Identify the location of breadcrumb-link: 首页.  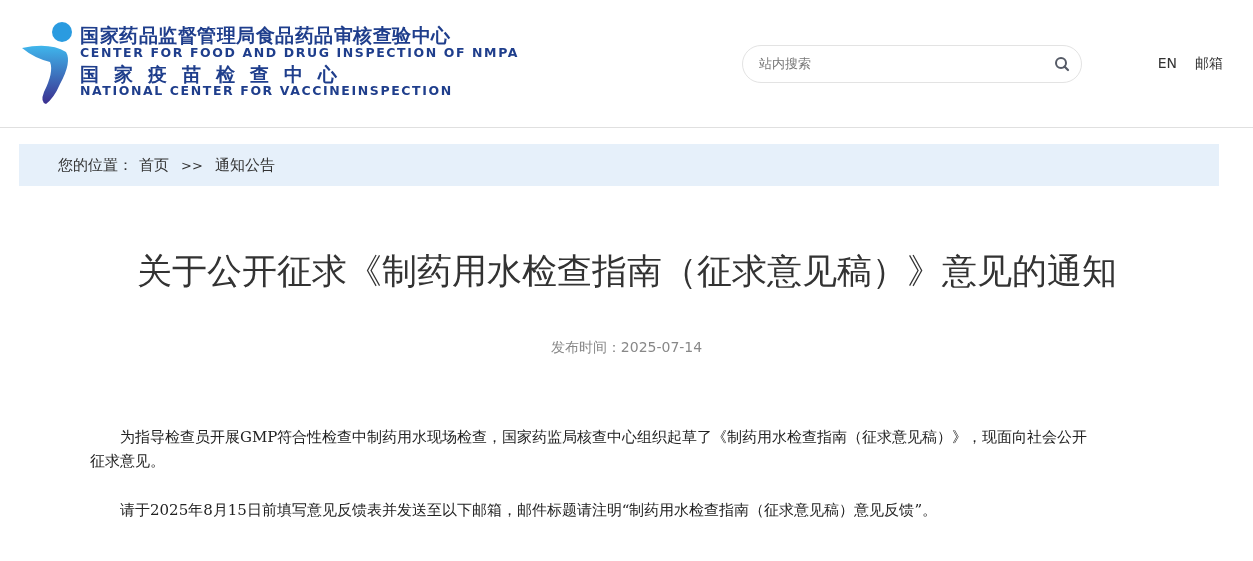
(154, 165).